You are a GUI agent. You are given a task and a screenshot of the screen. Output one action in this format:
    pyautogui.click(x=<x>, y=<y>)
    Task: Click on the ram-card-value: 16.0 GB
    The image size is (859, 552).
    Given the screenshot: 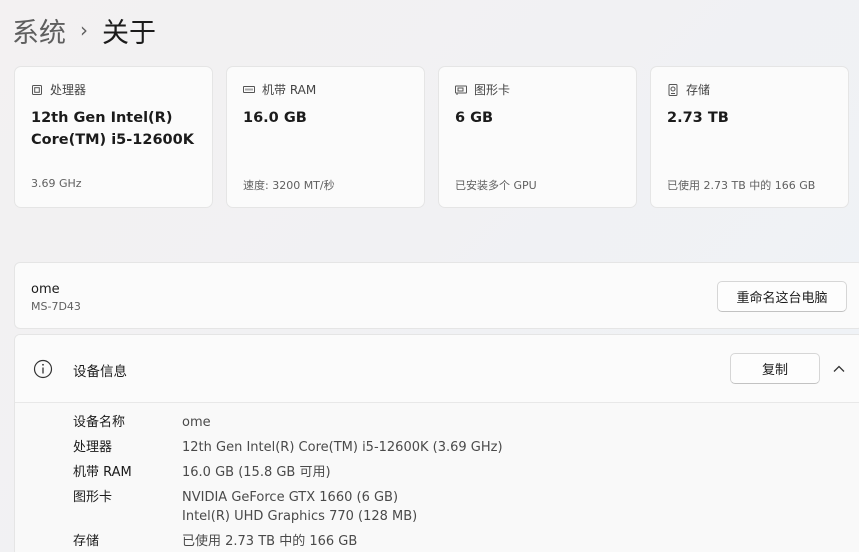 What is the action you would take?
    pyautogui.click(x=275, y=118)
    